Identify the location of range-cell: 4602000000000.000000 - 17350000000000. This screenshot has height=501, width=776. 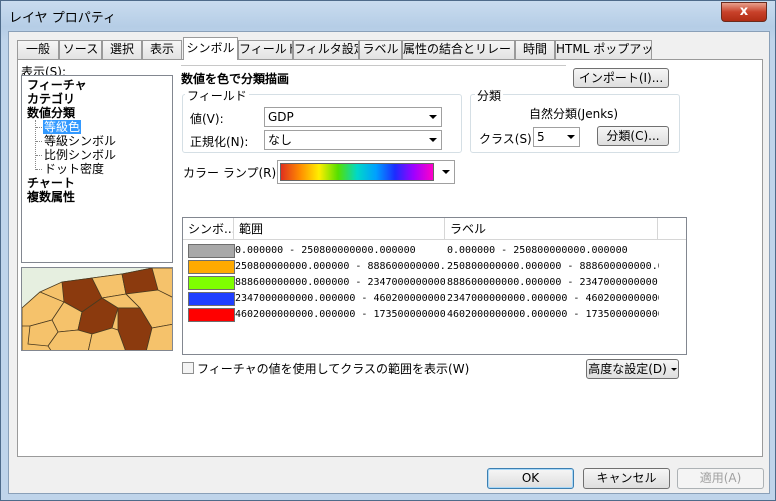
(340, 315).